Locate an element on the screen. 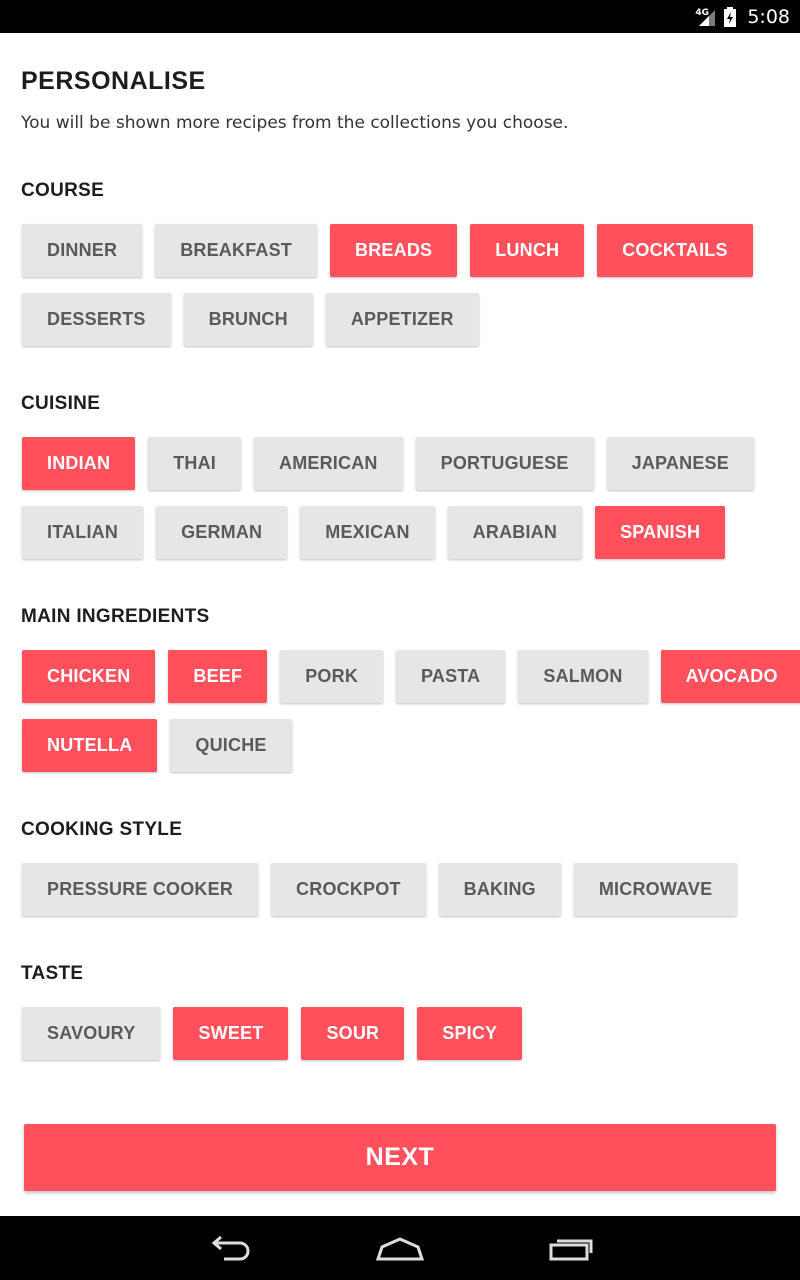 The height and width of the screenshot is (1280, 800). chip-microwave: MICROWAVE is located at coordinates (655, 889).